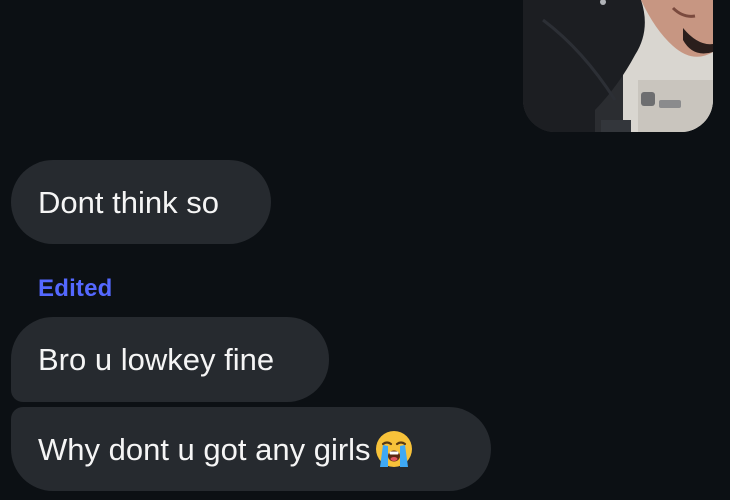 The image size is (730, 500). What do you see at coordinates (156, 359) in the screenshot?
I see `message-text: Bro u lowkey fine` at bounding box center [156, 359].